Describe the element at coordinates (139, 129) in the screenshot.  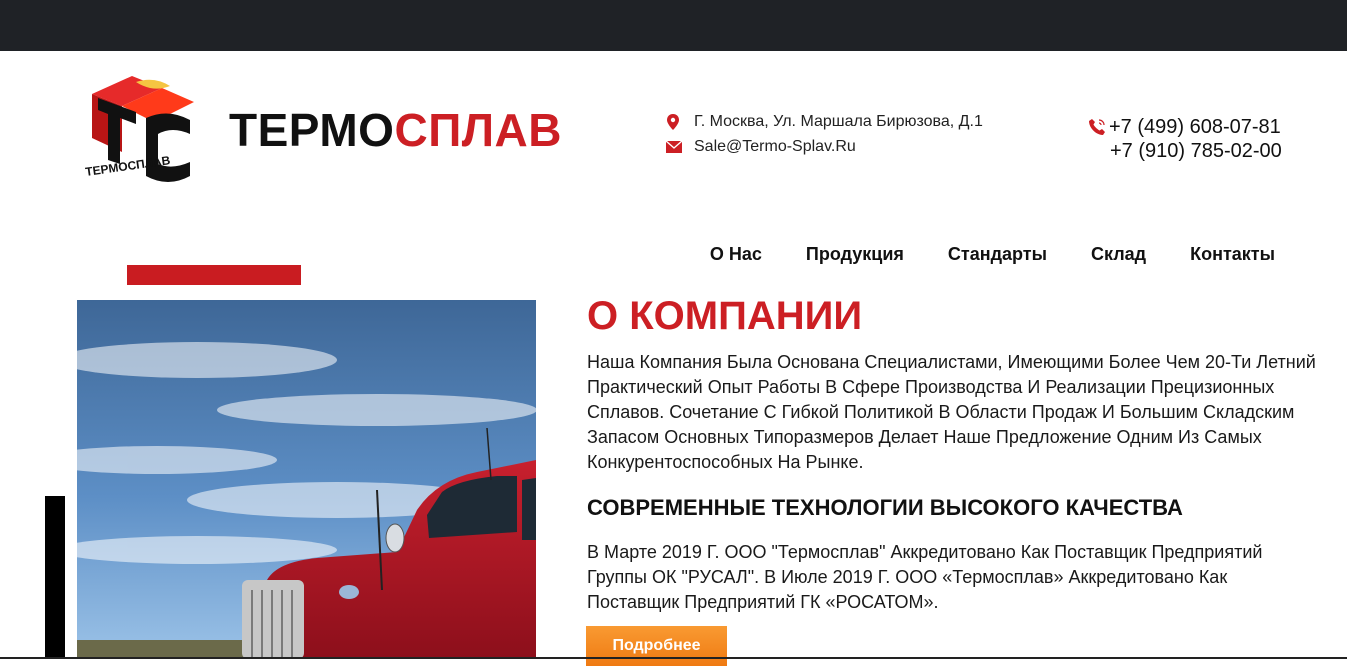
I see `logo-cube-icon: ТЕРМОСПЛАВ` at that location.